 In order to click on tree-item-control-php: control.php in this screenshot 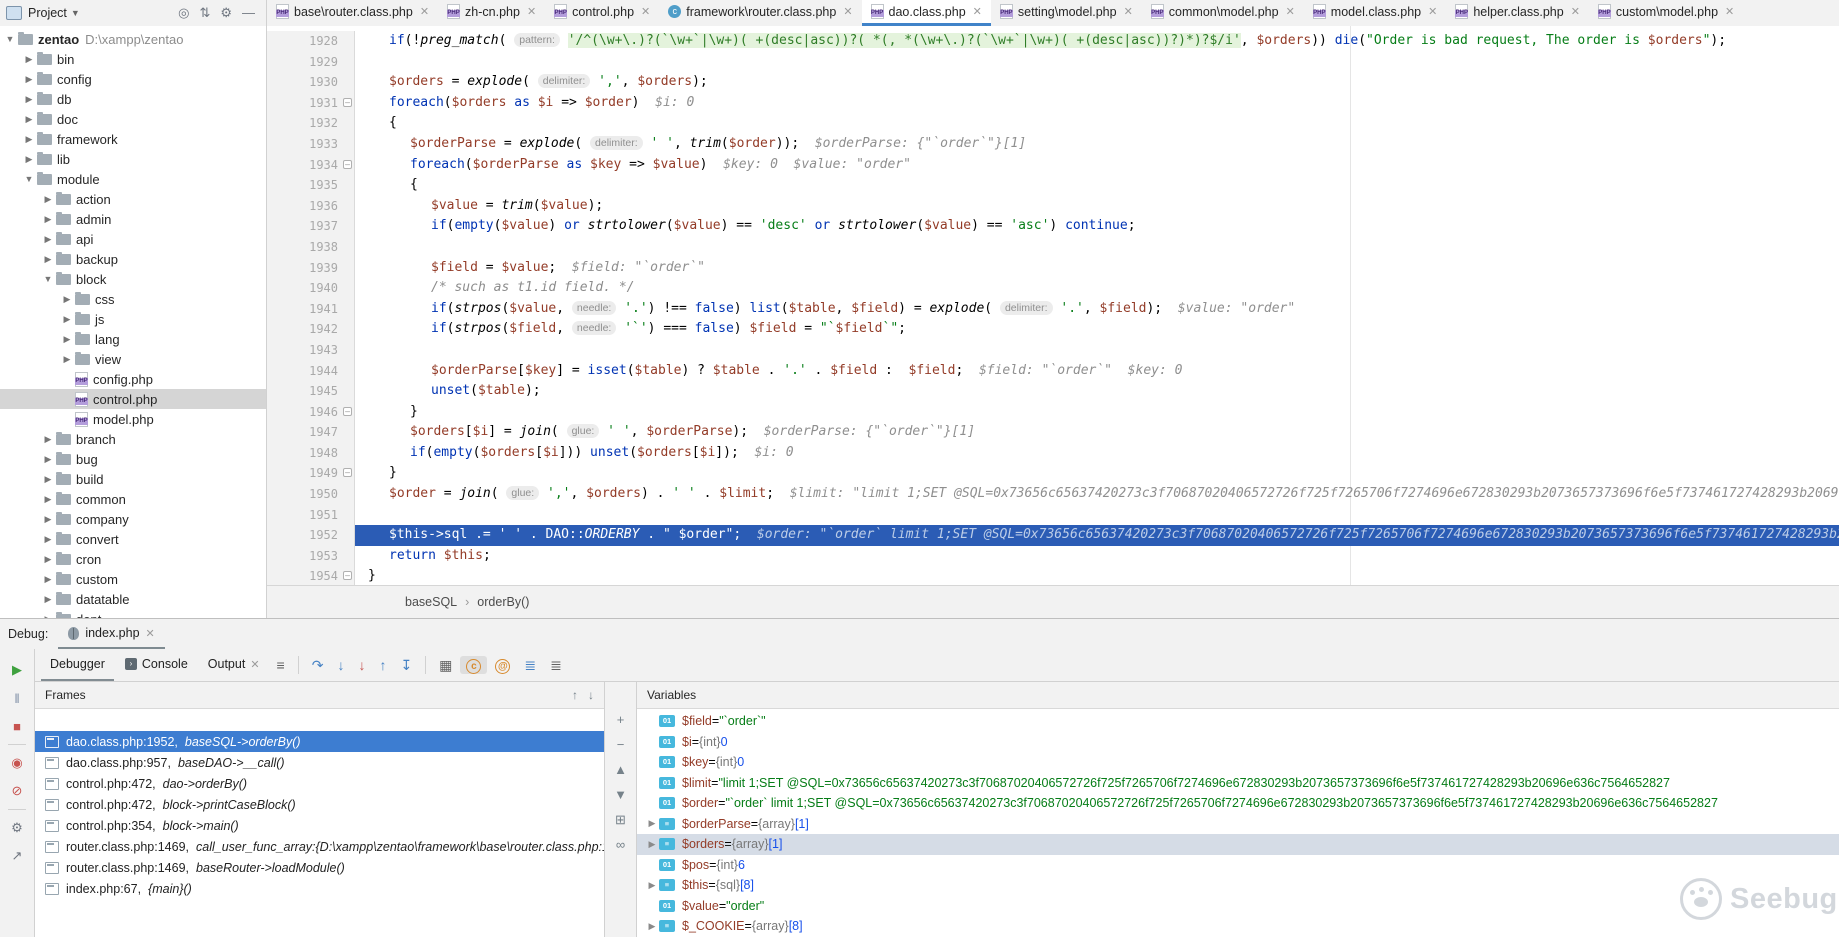, I will do `click(133, 399)`.